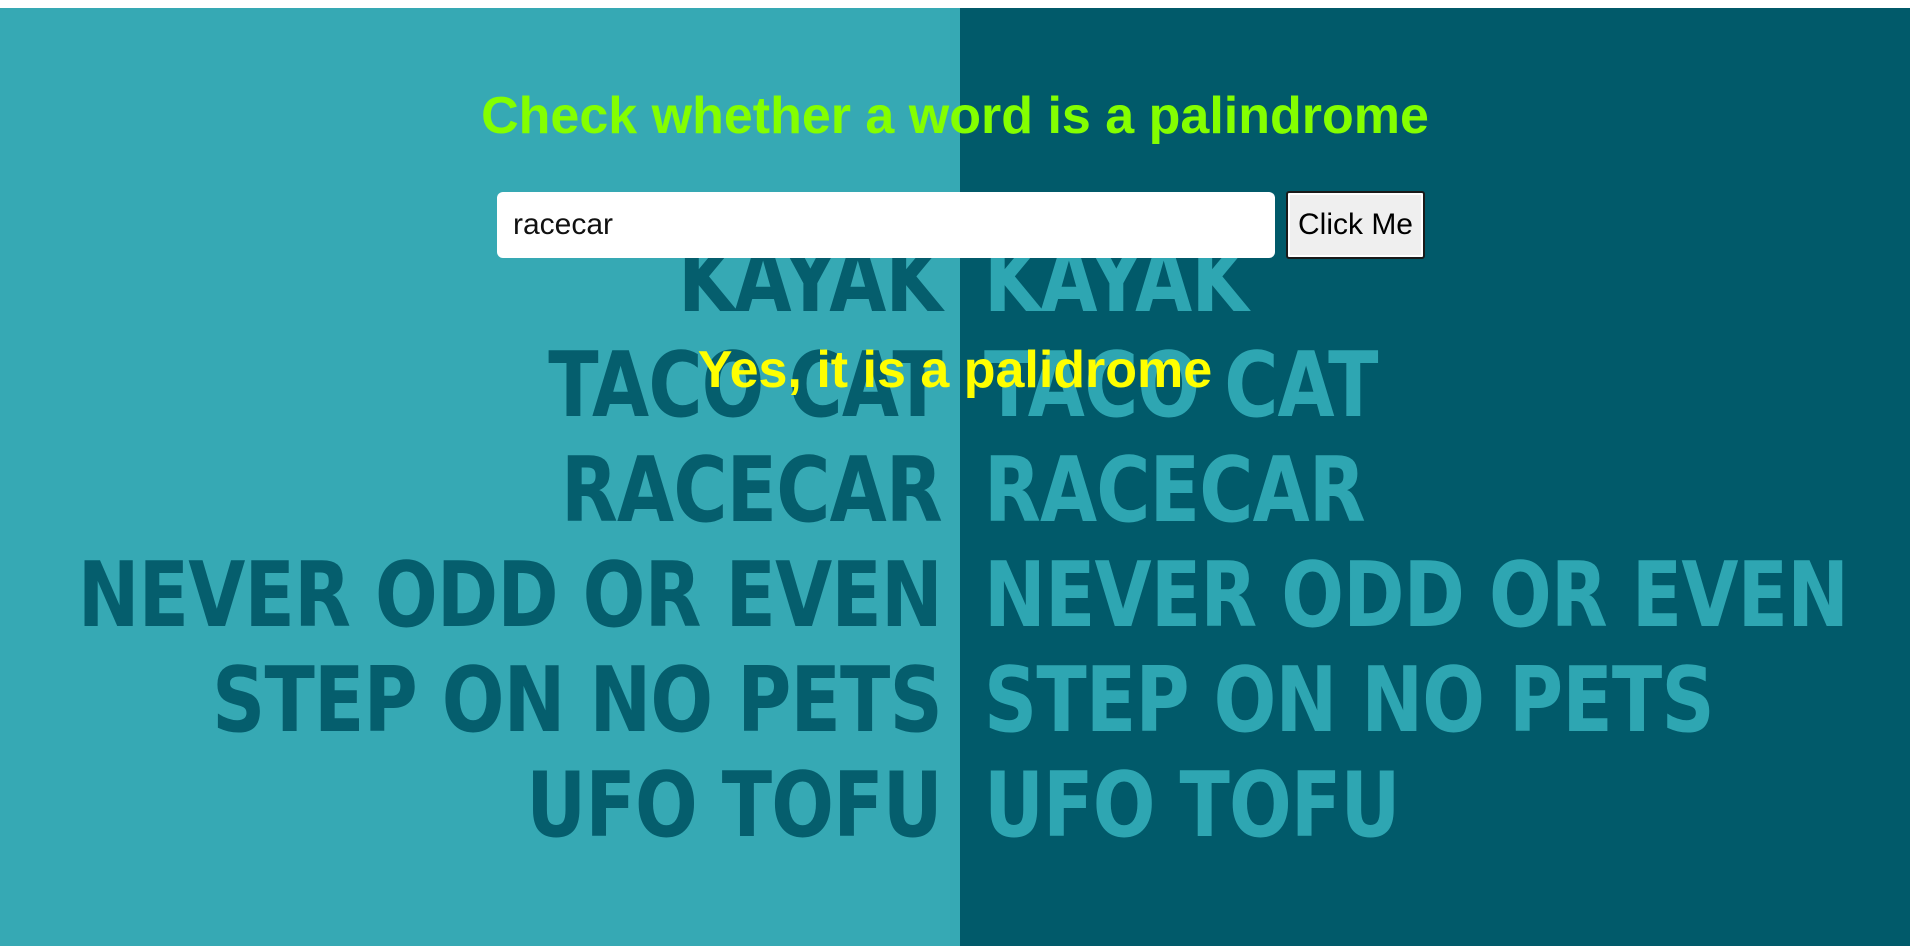  I want to click on check-button: Click Me, so click(1355, 225).